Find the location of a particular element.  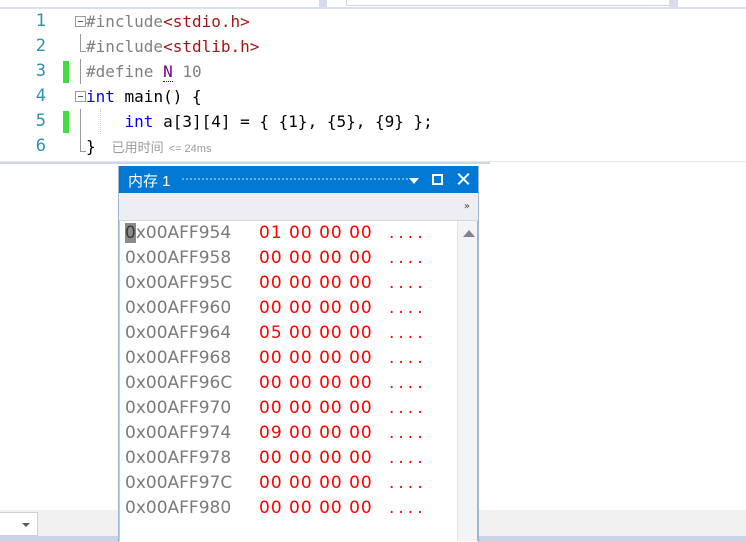

code-text: #define N 10 is located at coordinates (144, 71).